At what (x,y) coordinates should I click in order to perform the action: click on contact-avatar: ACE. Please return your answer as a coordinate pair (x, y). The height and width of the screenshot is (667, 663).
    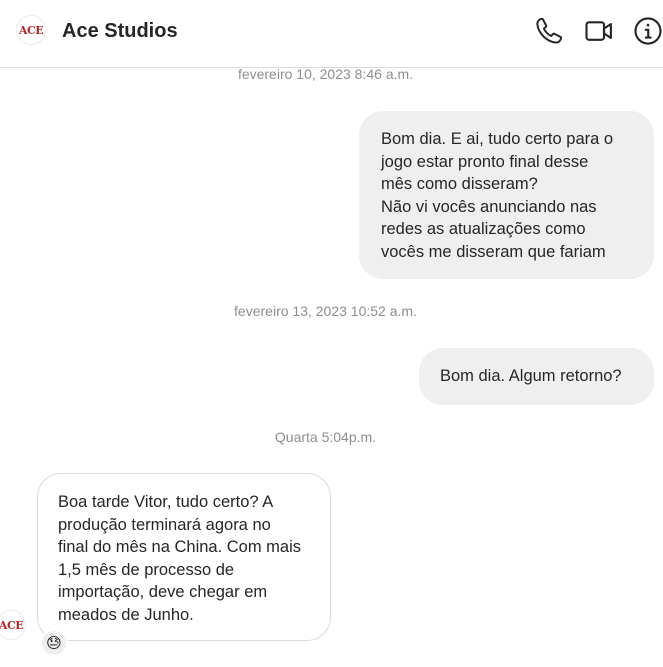
    Looking at the image, I should click on (31, 30).